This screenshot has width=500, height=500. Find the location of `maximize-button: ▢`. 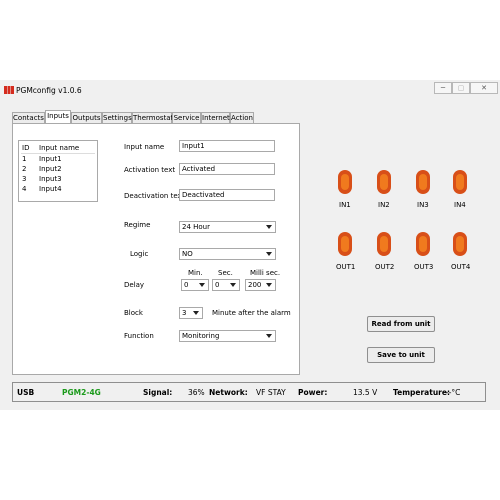

maximize-button: ▢ is located at coordinates (461, 88).